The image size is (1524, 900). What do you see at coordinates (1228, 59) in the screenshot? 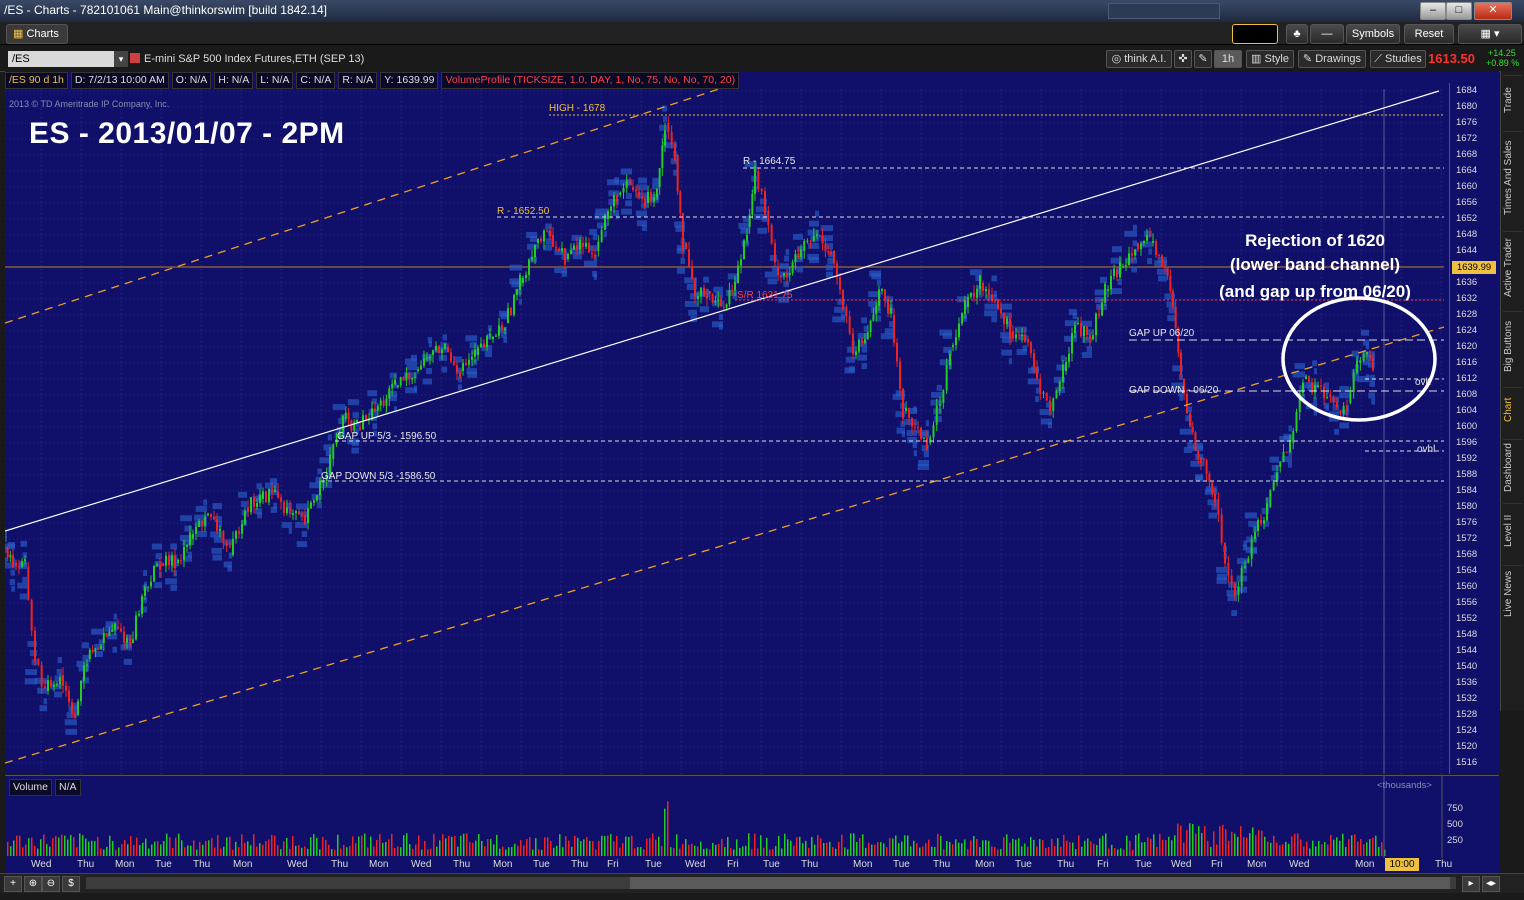
I see `timeframe-button: 1h` at bounding box center [1228, 59].